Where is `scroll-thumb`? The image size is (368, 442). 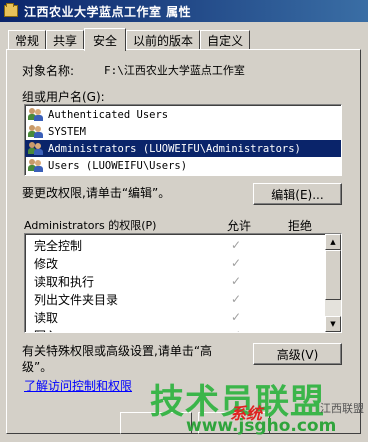
scroll-thumb is located at coordinates (333, 275).